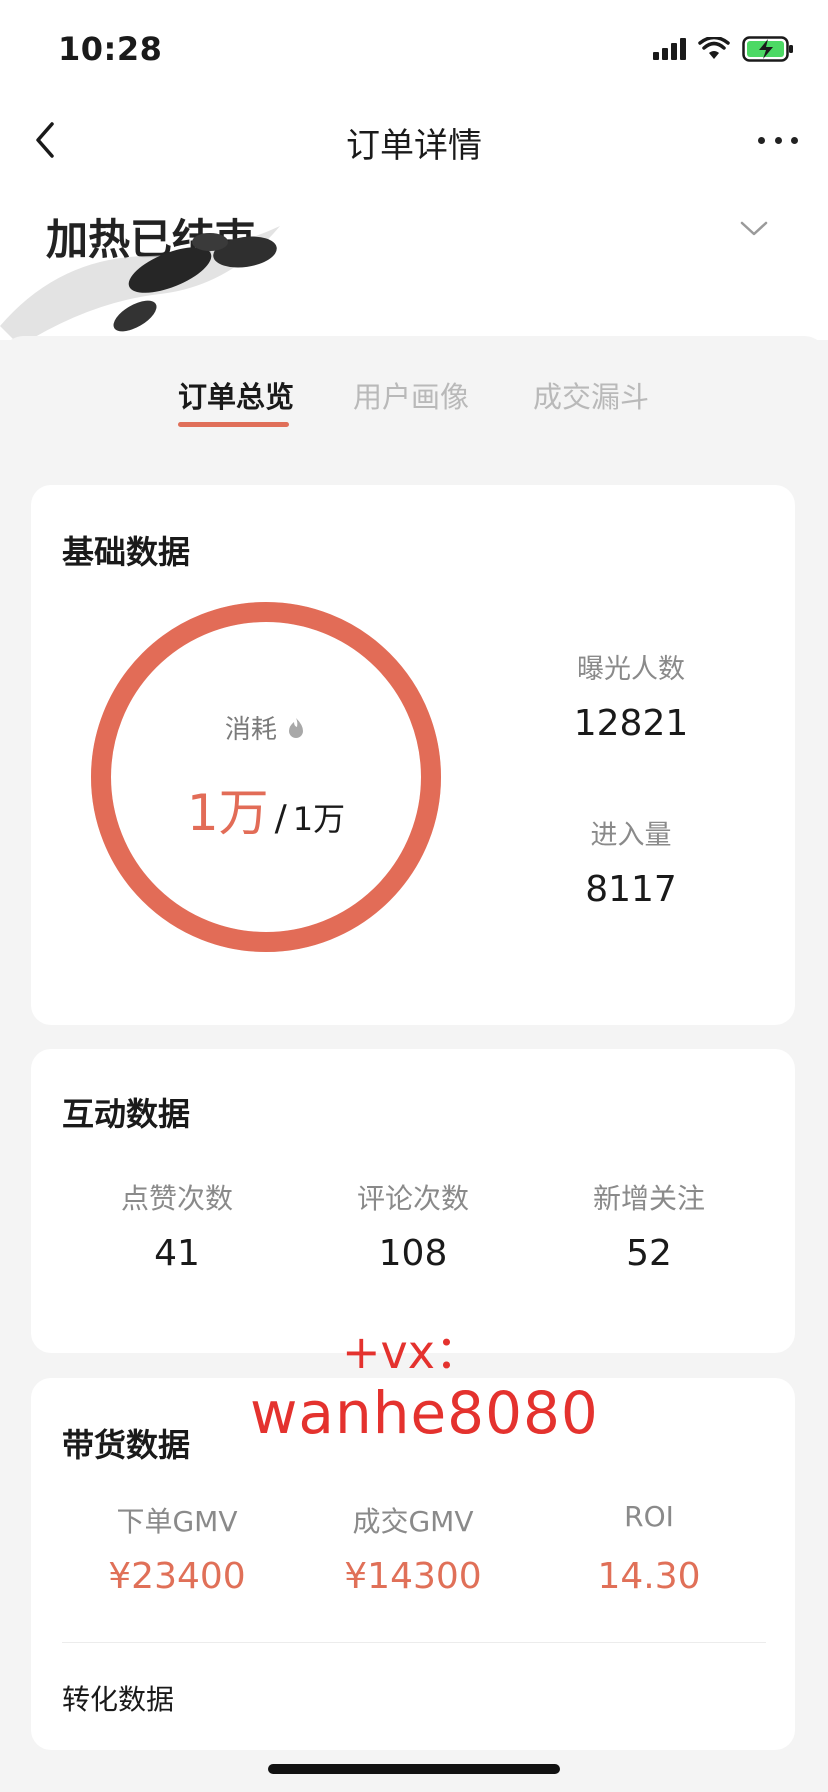 Image resolution: width=828 pixels, height=1792 pixels. Describe the element at coordinates (767, 49) in the screenshot. I see `battery-charging-icon` at that location.